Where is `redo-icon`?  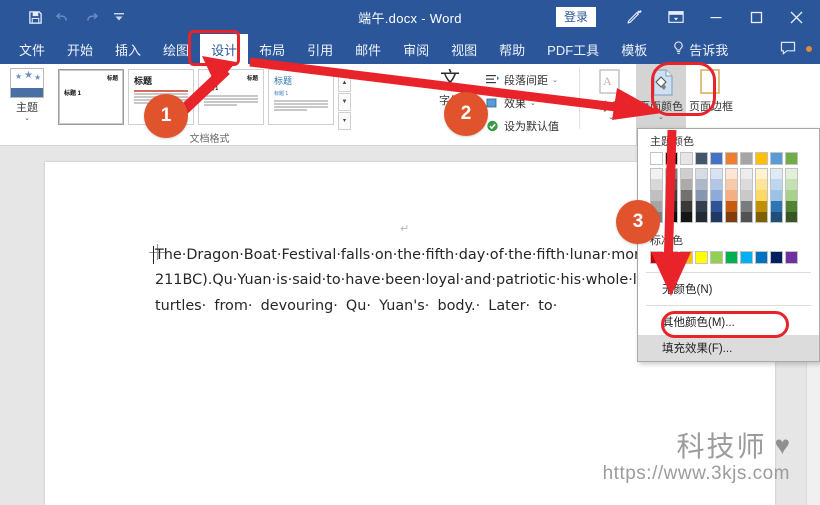 redo-icon is located at coordinates (91, 17).